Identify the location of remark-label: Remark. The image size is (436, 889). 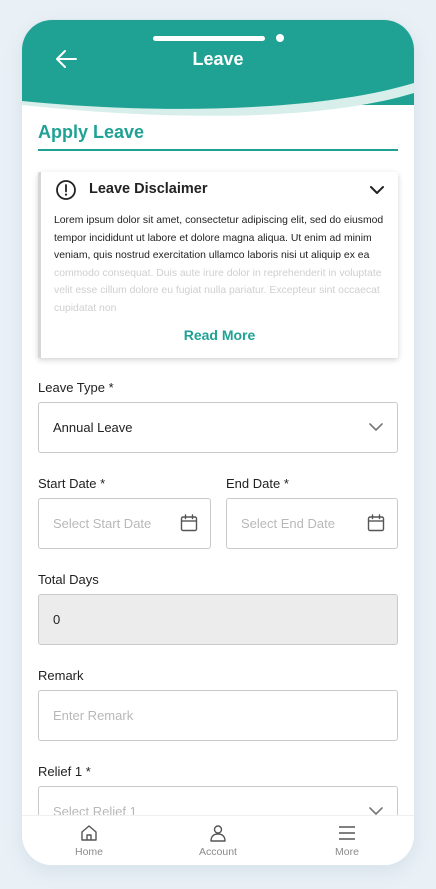
(61, 675).